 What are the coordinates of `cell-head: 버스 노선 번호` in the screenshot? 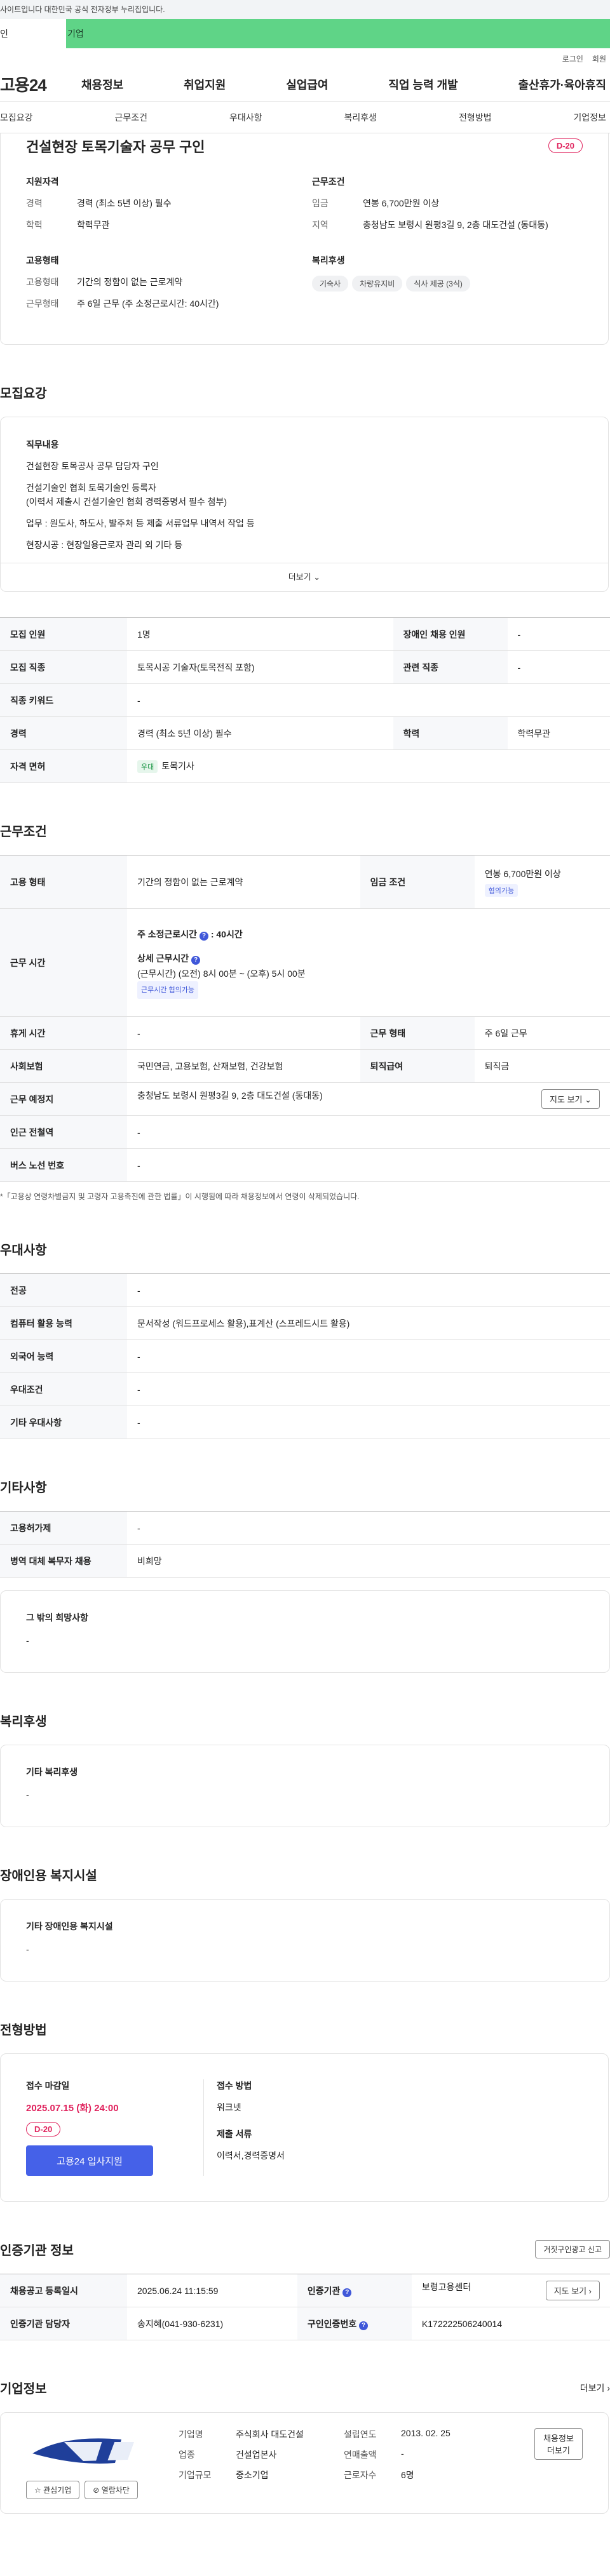 It's located at (63, 1165).